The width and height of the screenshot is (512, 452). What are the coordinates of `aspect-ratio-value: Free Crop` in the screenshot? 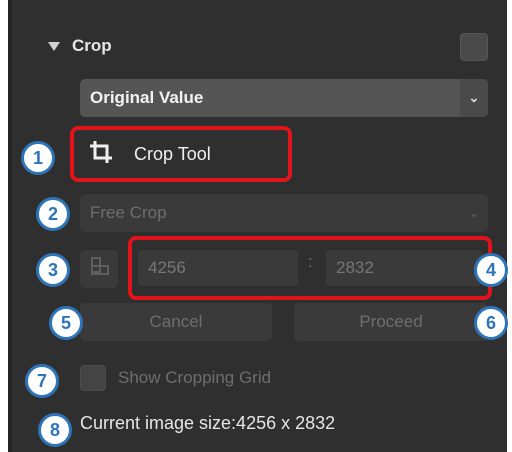 It's located at (128, 212).